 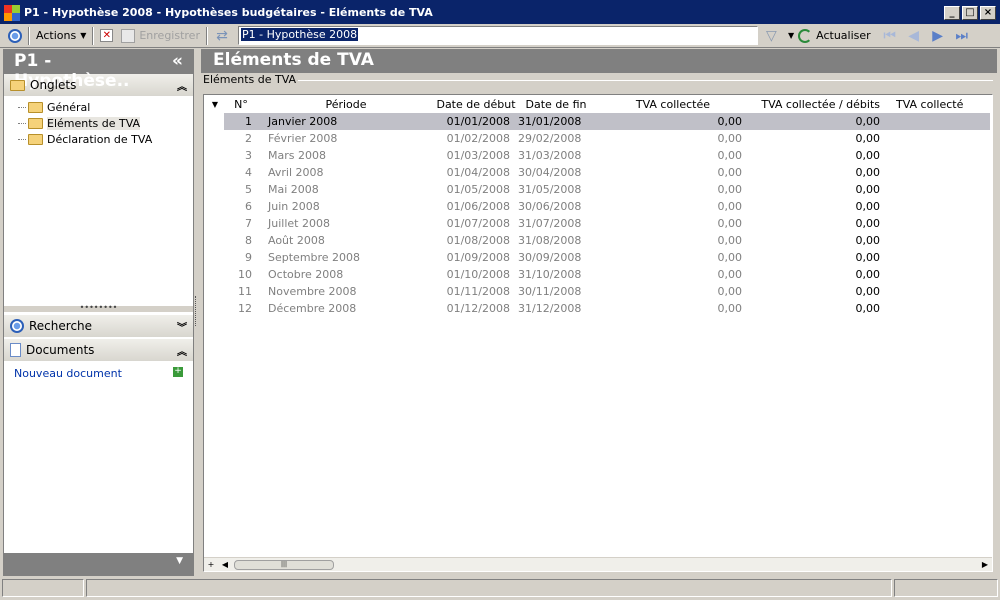 I want to click on first-record-icon: ⏮, so click(x=890, y=36).